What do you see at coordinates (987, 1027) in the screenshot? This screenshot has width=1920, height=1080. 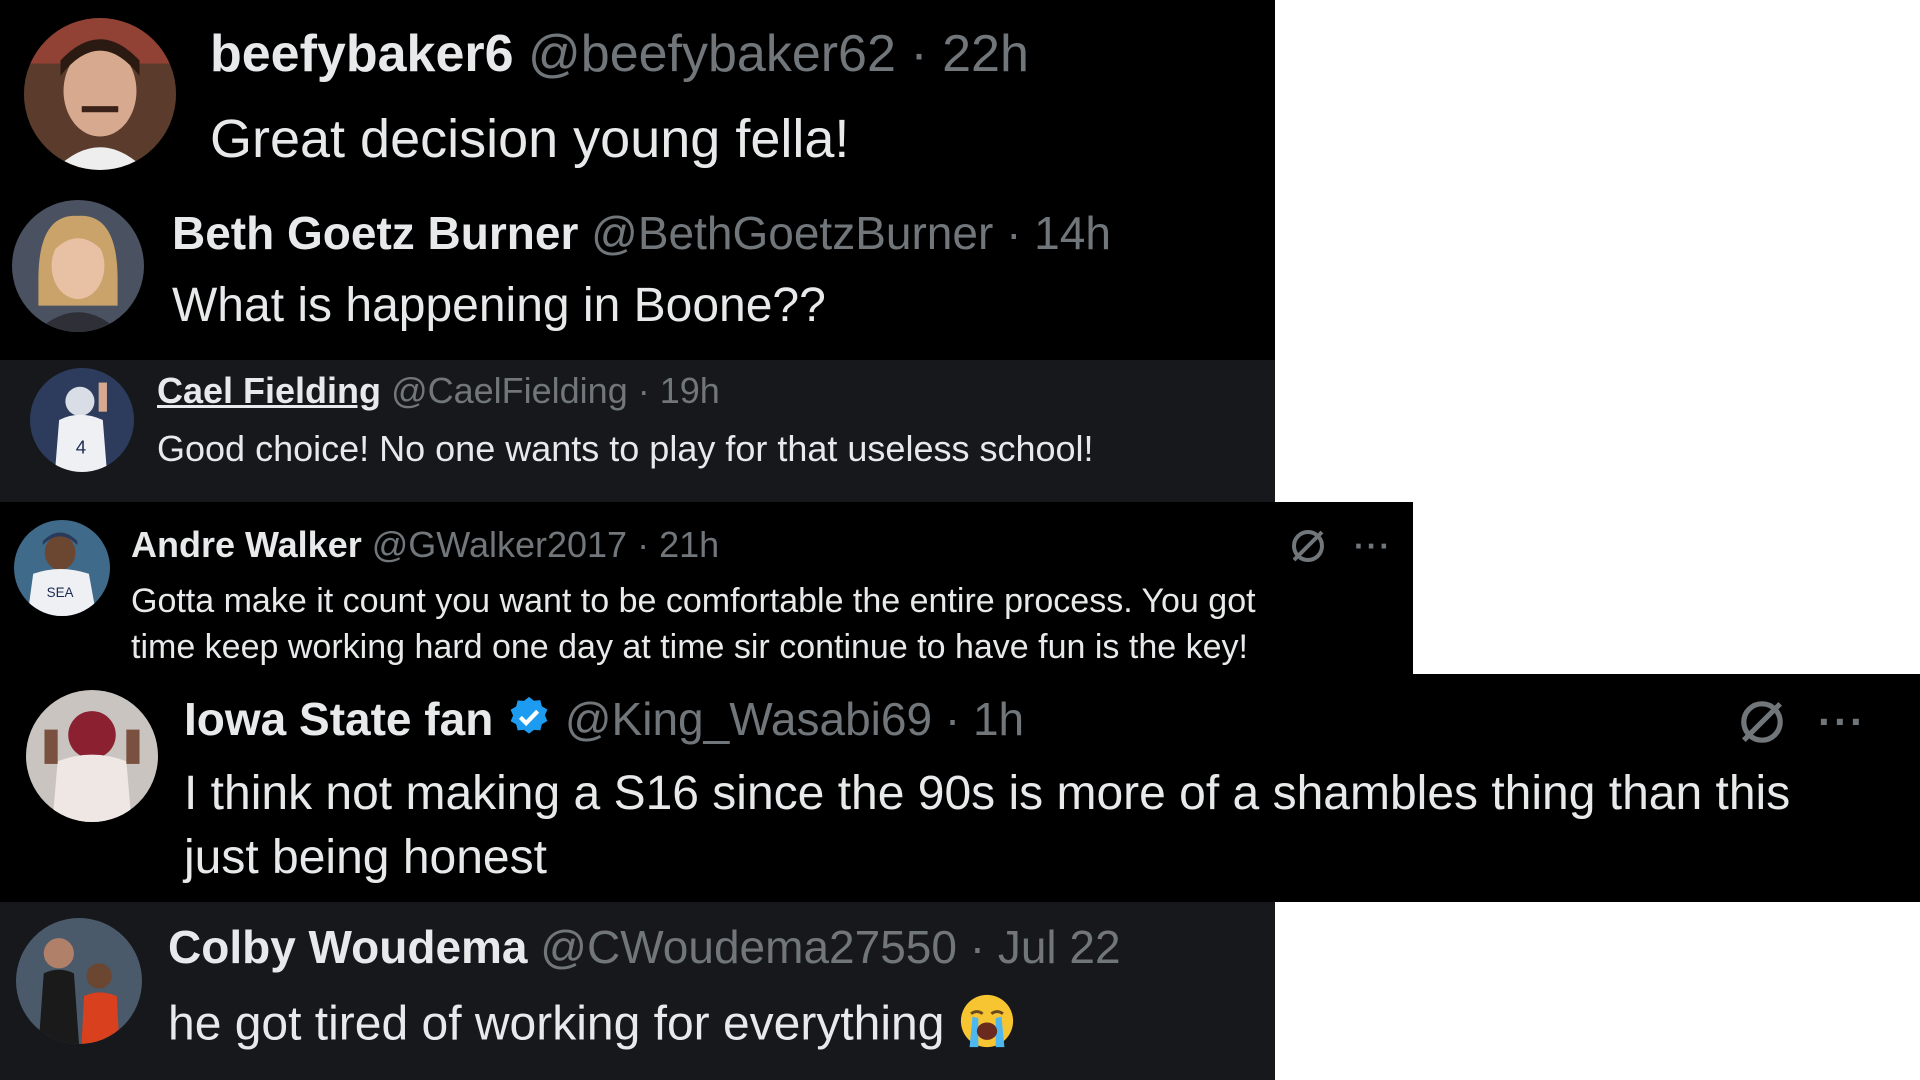 I see `loudly-crying-face-emoji` at bounding box center [987, 1027].